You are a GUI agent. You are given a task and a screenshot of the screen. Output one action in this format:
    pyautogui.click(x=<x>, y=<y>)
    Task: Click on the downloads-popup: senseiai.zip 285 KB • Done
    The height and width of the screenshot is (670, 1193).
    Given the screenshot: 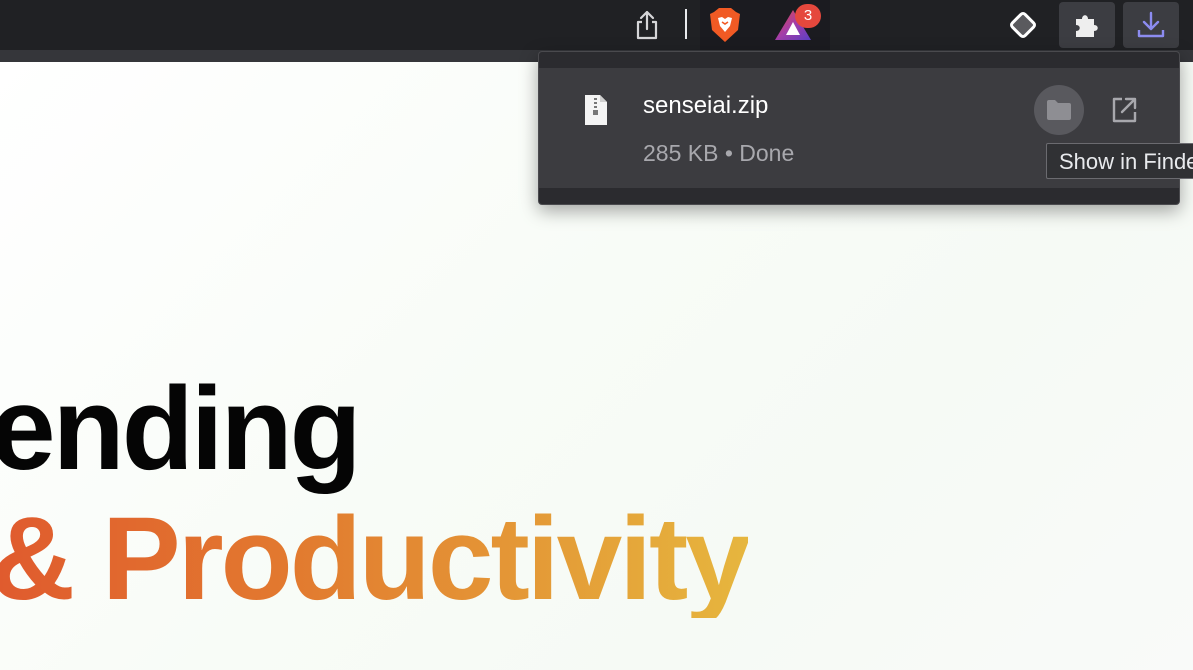 What is the action you would take?
    pyautogui.click(x=859, y=128)
    